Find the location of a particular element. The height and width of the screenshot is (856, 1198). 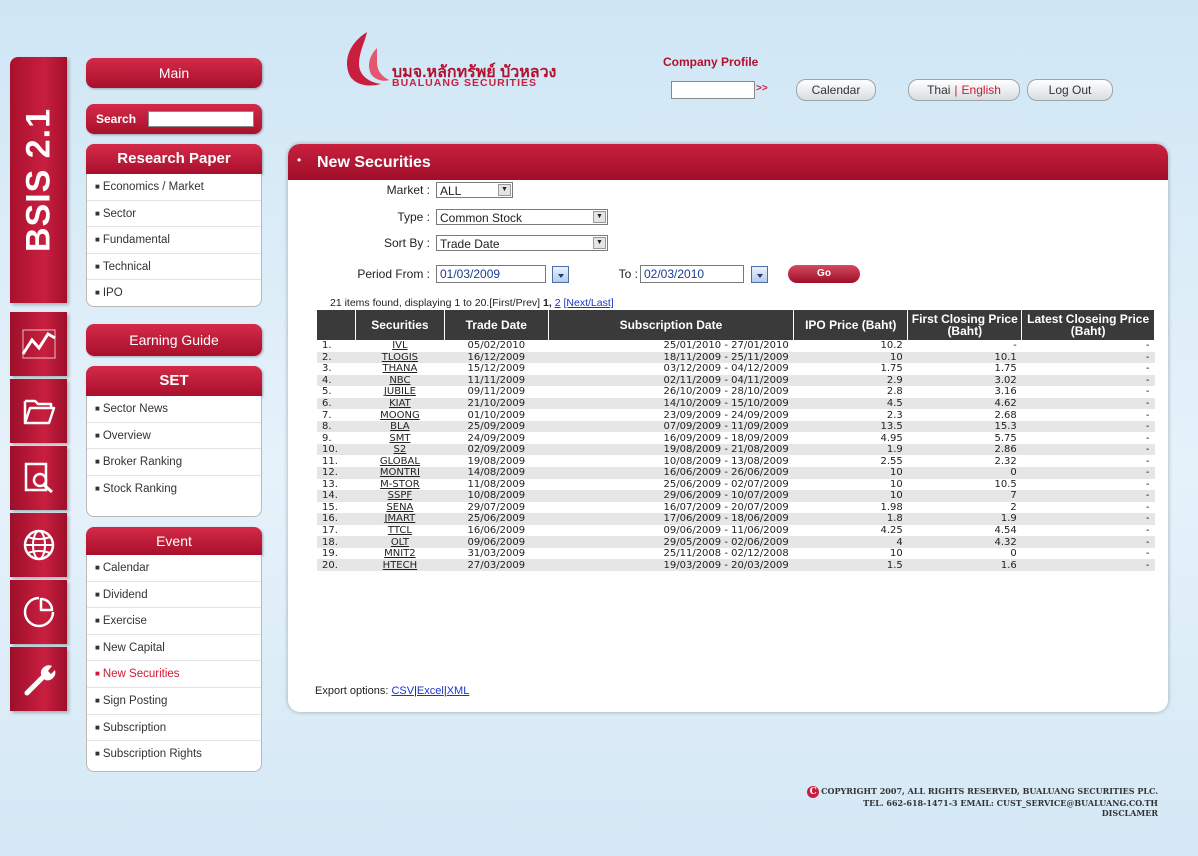

security-link: TTCL is located at coordinates (399, 531).